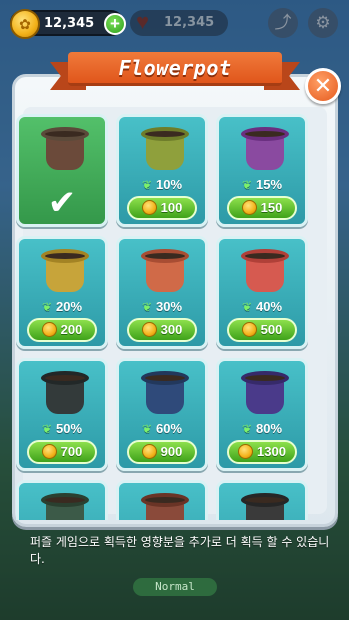 The width and height of the screenshot is (349, 620). I want to click on pot-price: 150, so click(271, 207).